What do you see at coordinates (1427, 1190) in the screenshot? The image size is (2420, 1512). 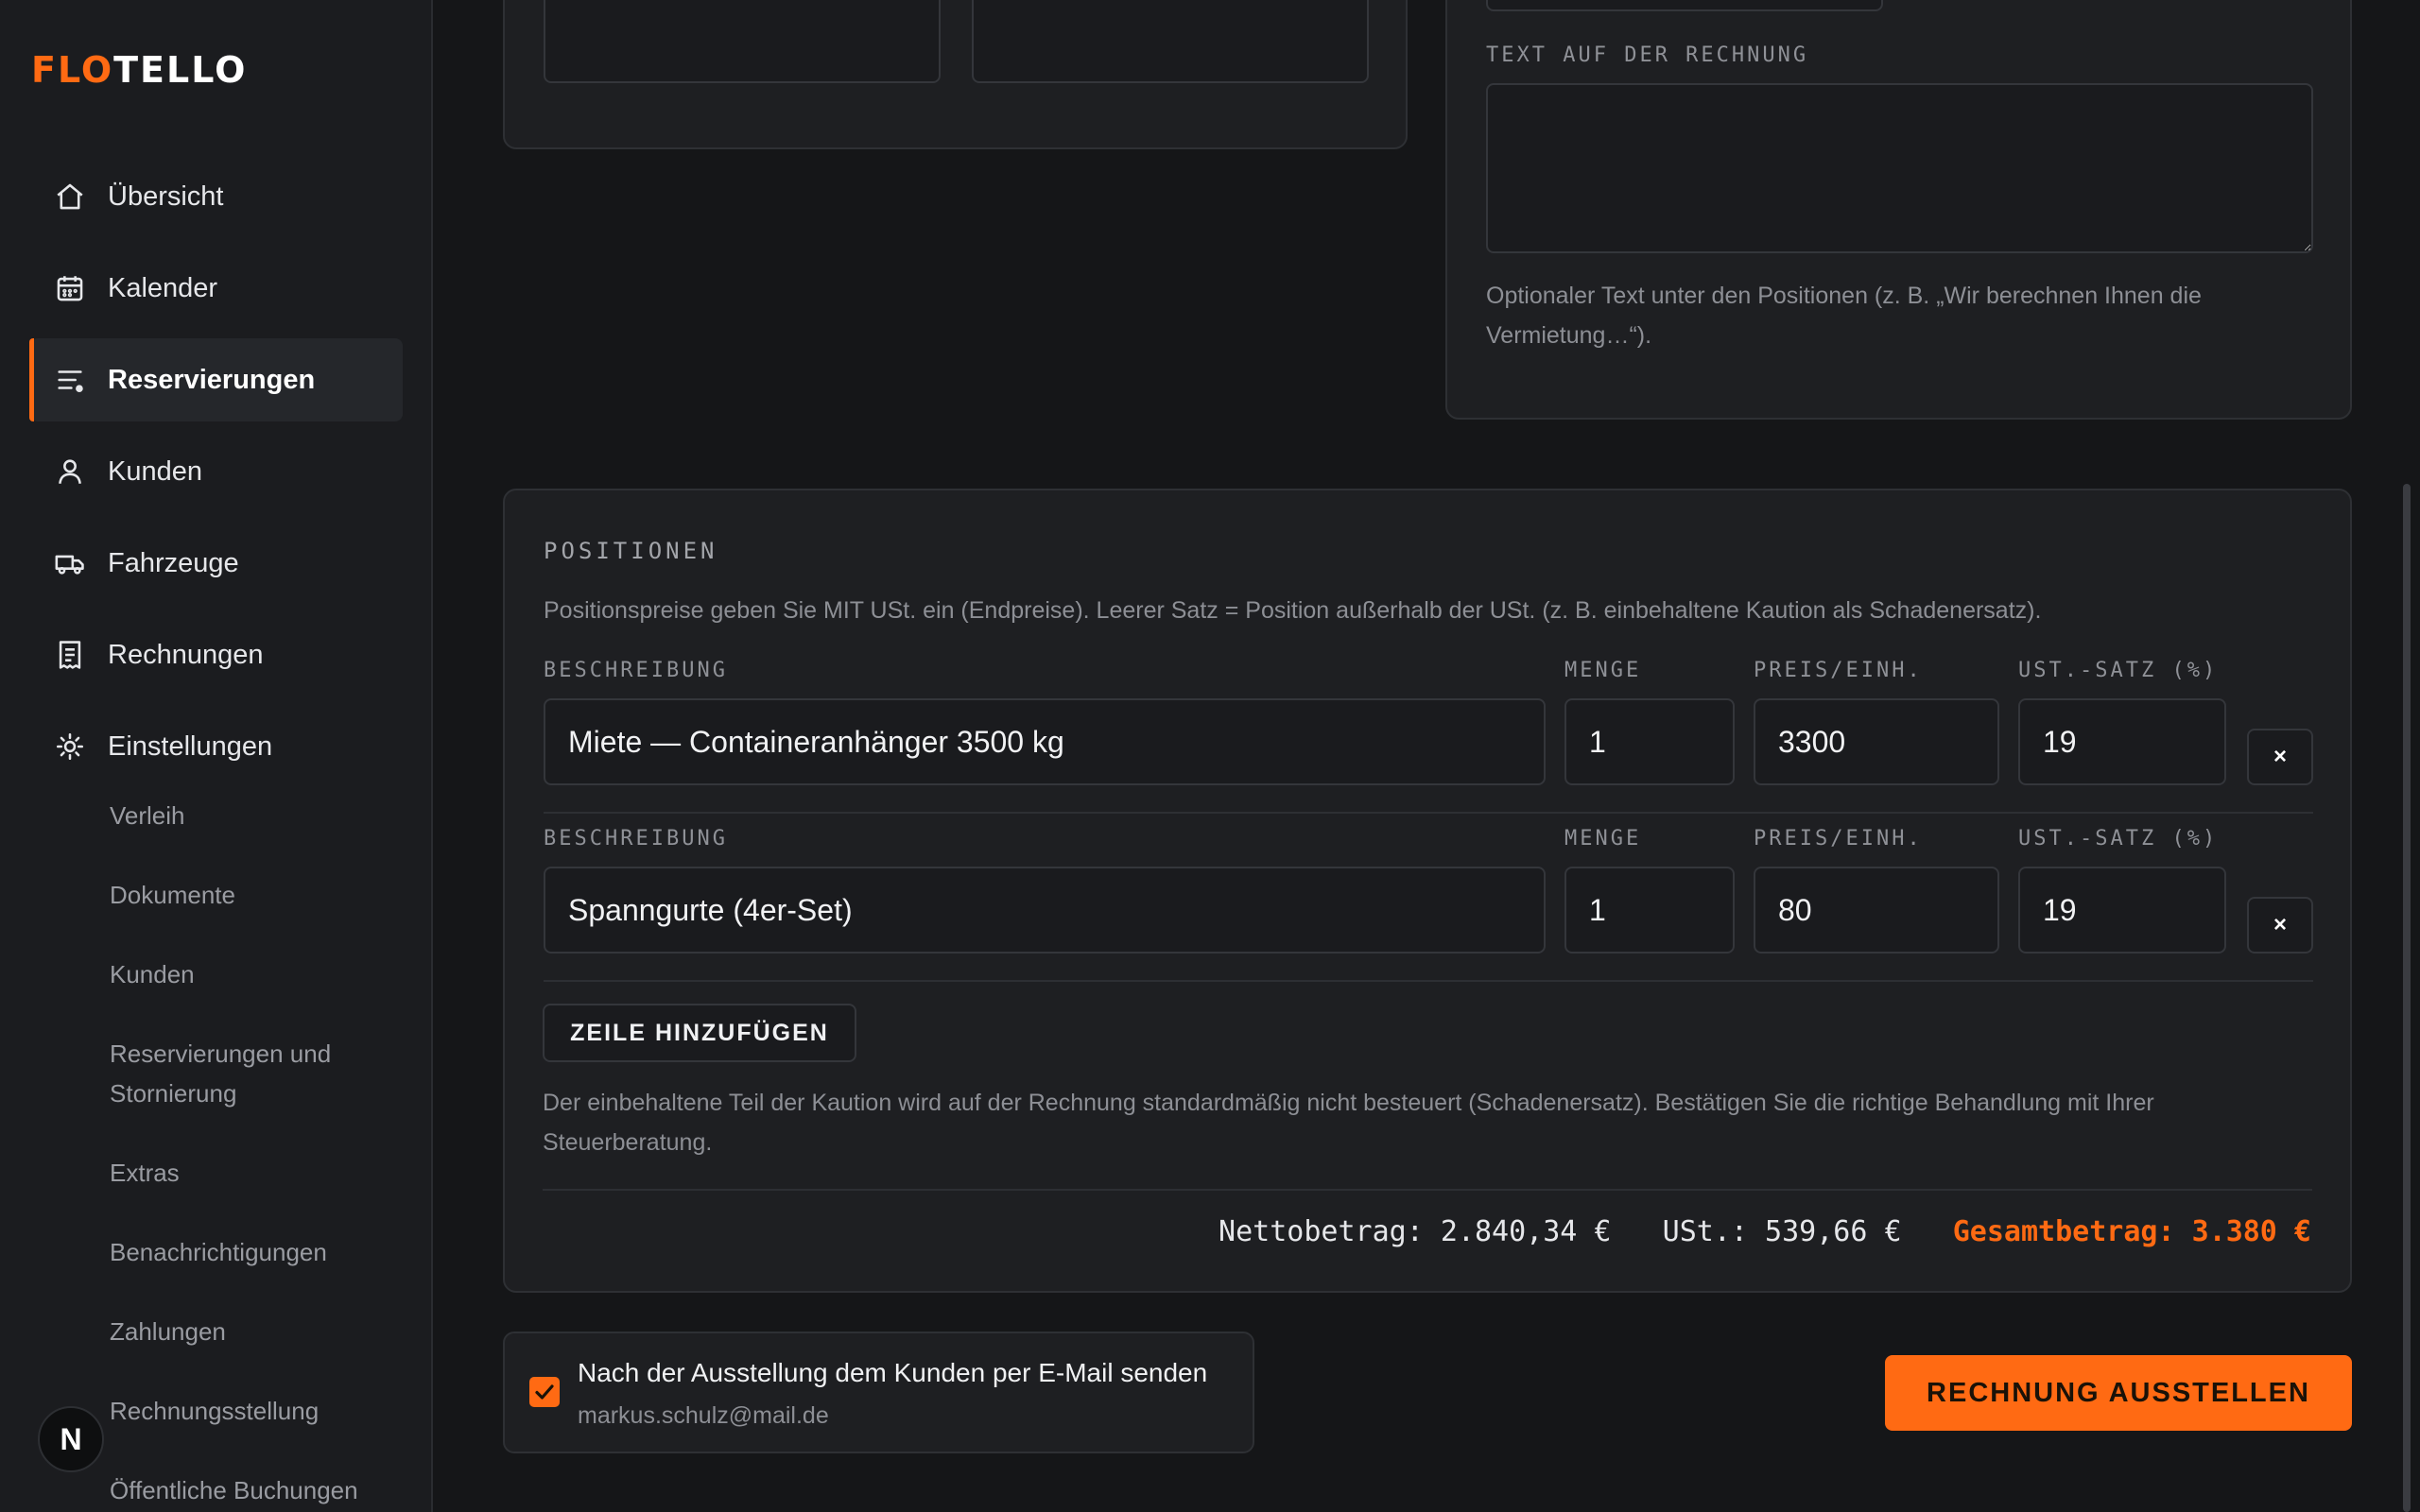 I see `totals-divider` at bounding box center [1427, 1190].